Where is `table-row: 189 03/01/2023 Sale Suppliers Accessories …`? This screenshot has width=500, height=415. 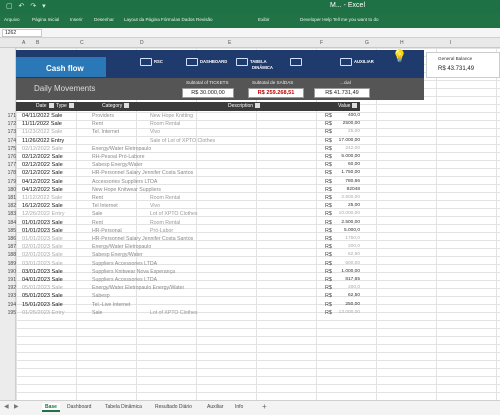 table-row: 189 03/01/2023 Sale Suppliers Accessories … is located at coordinates (190, 265).